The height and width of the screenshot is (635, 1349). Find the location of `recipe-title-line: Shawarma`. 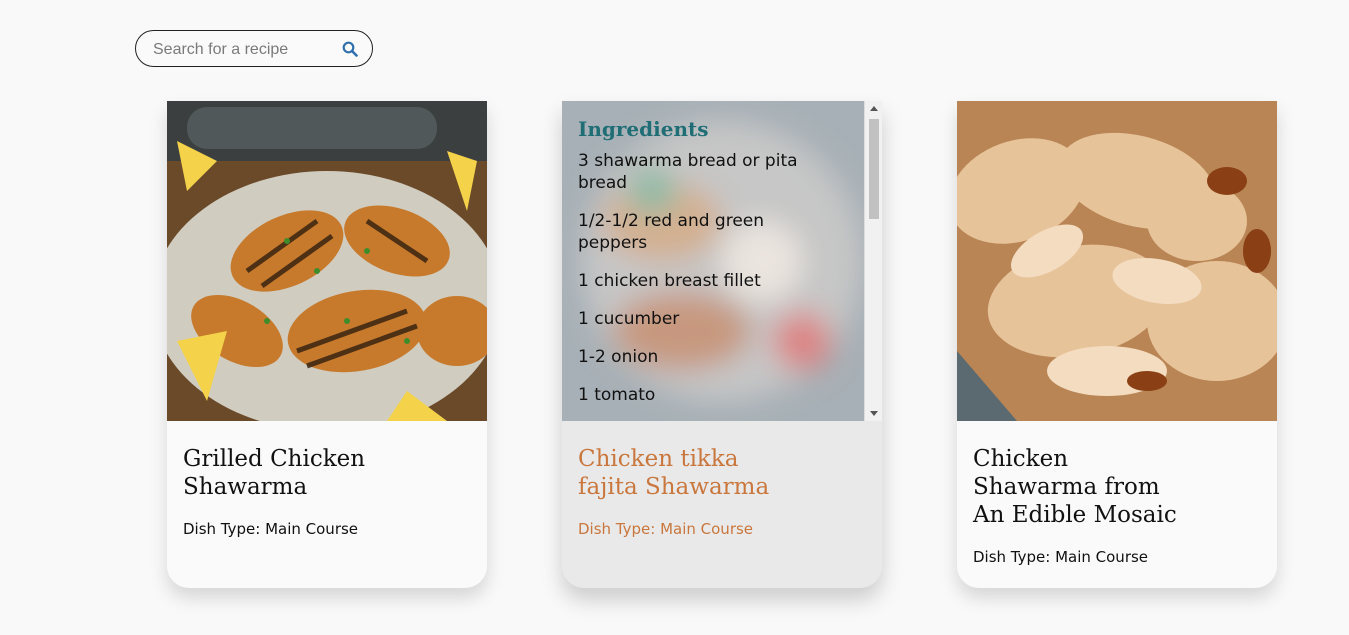

recipe-title-line: Shawarma is located at coordinates (245, 487).